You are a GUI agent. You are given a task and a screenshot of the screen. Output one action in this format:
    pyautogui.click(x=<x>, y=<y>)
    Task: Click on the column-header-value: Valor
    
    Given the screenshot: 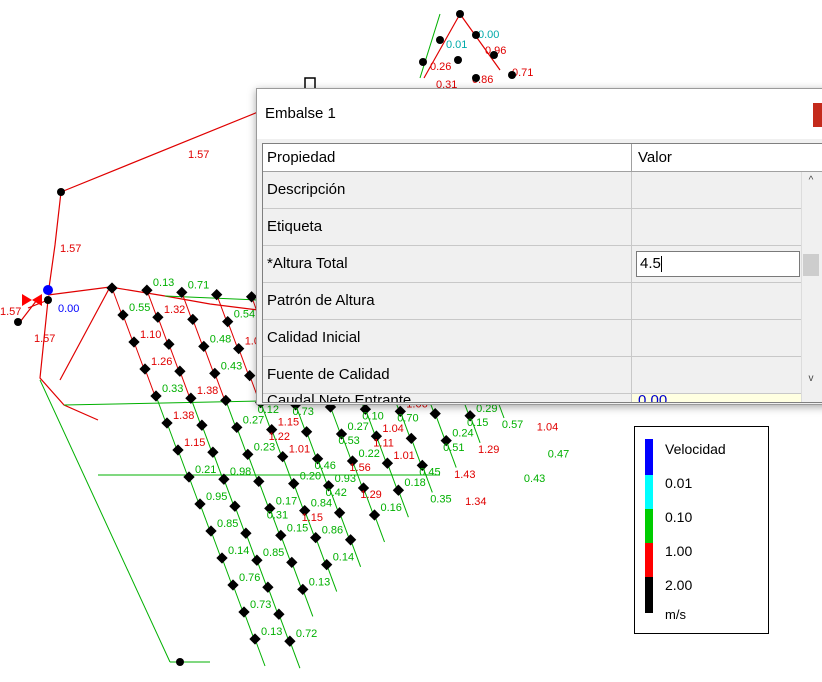 What is the action you would take?
    pyautogui.click(x=727, y=158)
    